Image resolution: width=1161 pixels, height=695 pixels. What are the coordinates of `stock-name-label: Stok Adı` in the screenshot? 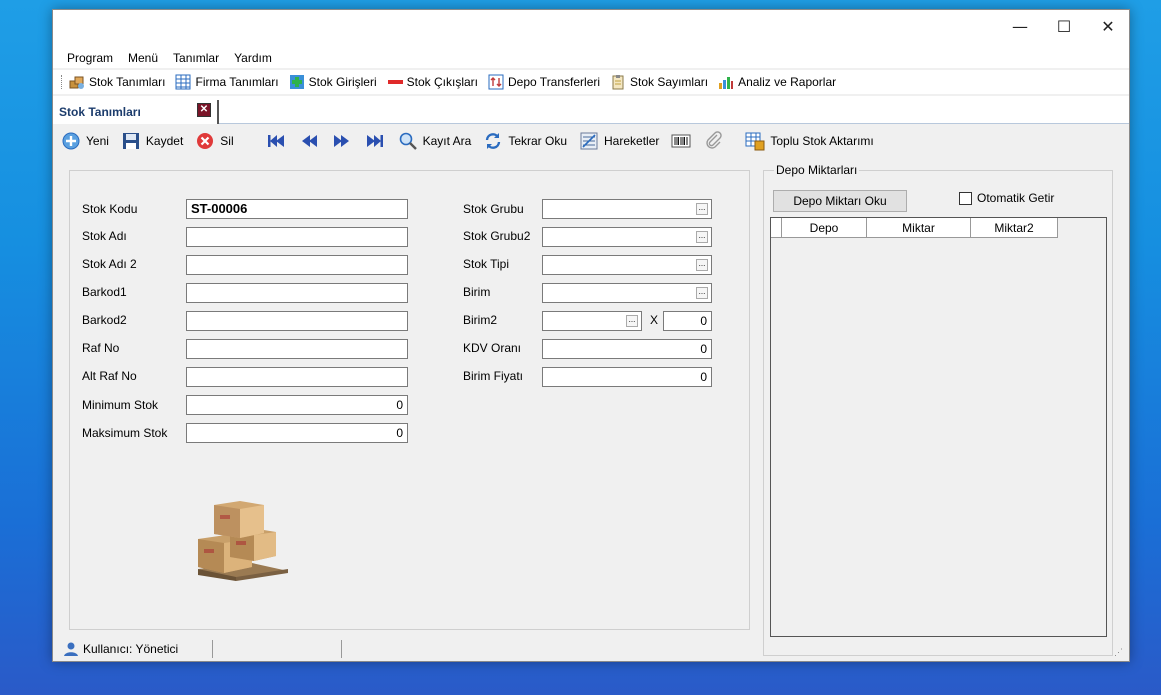 It's located at (104, 236).